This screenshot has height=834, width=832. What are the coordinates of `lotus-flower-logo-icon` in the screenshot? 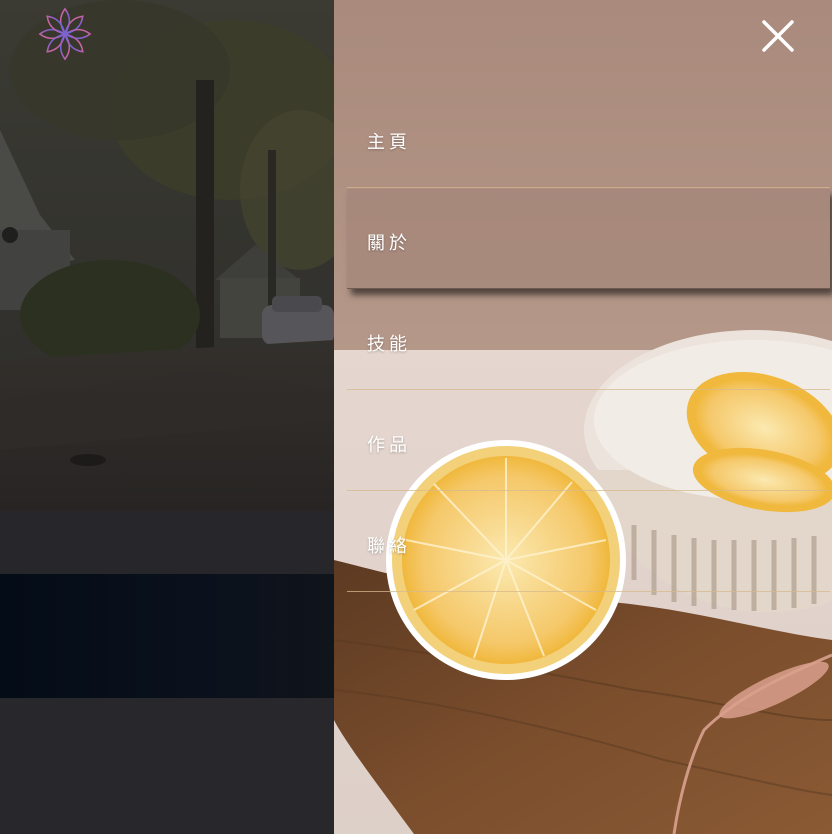 It's located at (65, 34).